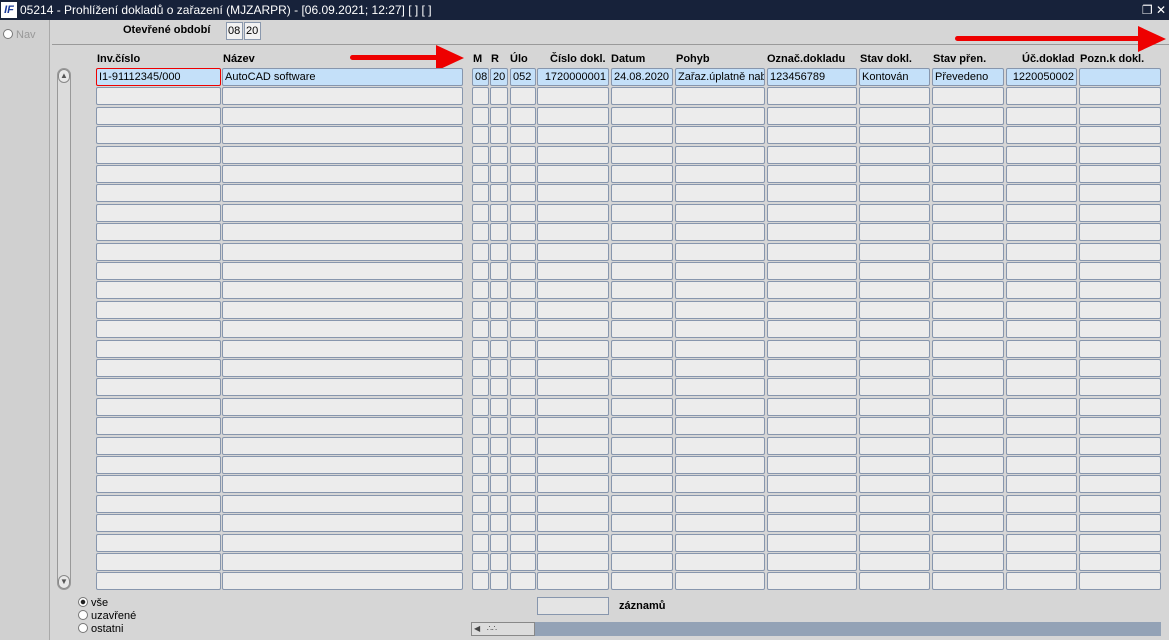 This screenshot has height=640, width=1169. What do you see at coordinates (19, 35) in the screenshot?
I see `nav-radio: Nav` at bounding box center [19, 35].